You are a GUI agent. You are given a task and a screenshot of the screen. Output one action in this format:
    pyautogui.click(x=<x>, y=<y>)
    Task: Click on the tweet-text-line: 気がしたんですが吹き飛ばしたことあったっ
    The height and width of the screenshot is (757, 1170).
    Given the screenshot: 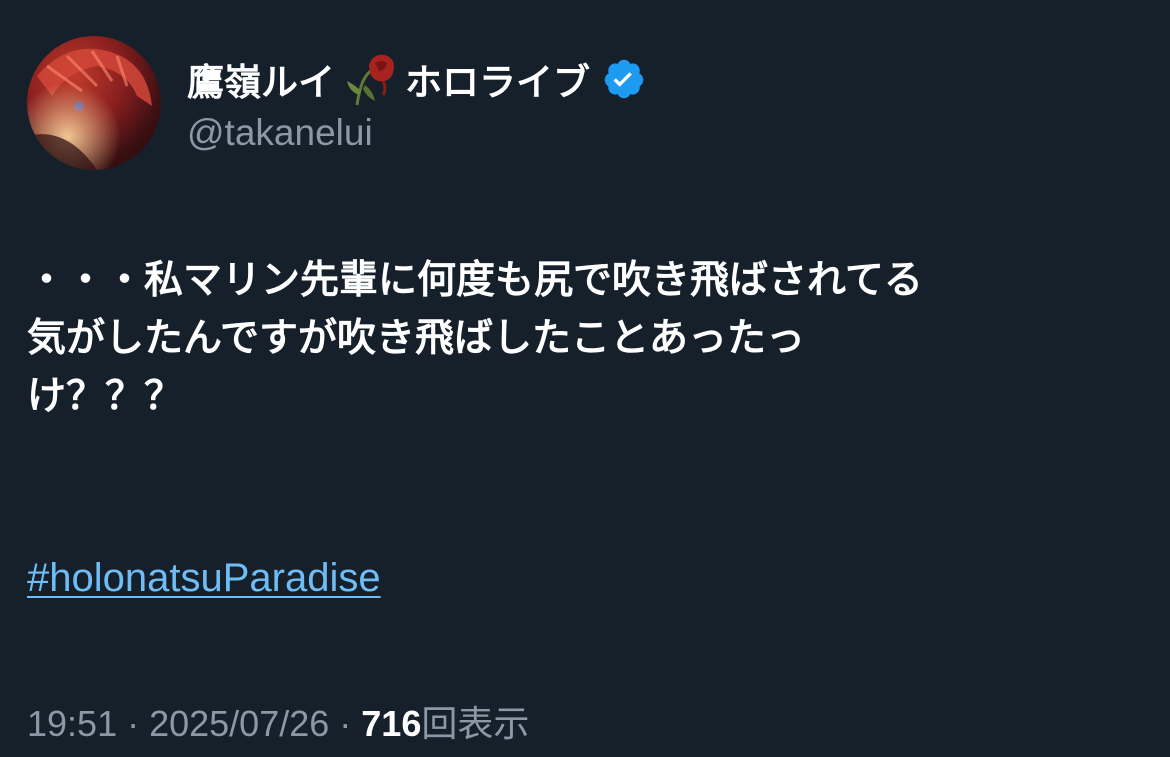 What is the action you would take?
    pyautogui.click(x=416, y=338)
    